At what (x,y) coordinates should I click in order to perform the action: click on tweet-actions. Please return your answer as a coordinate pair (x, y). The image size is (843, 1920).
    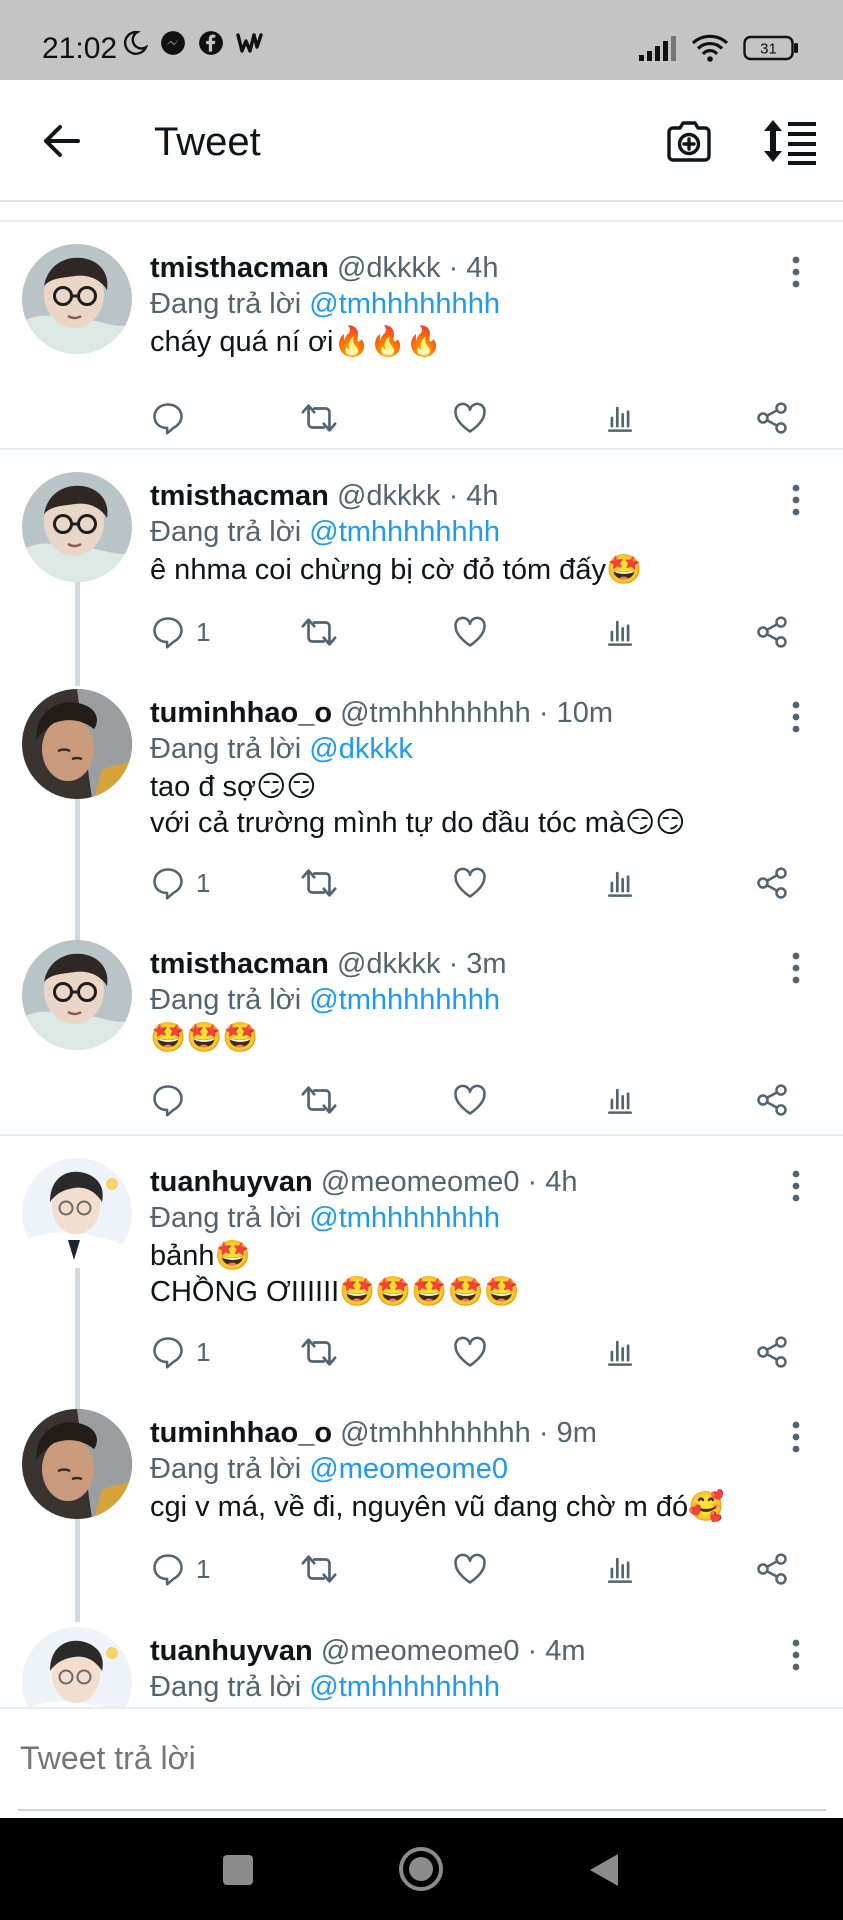
    Looking at the image, I should click on (475, 1100).